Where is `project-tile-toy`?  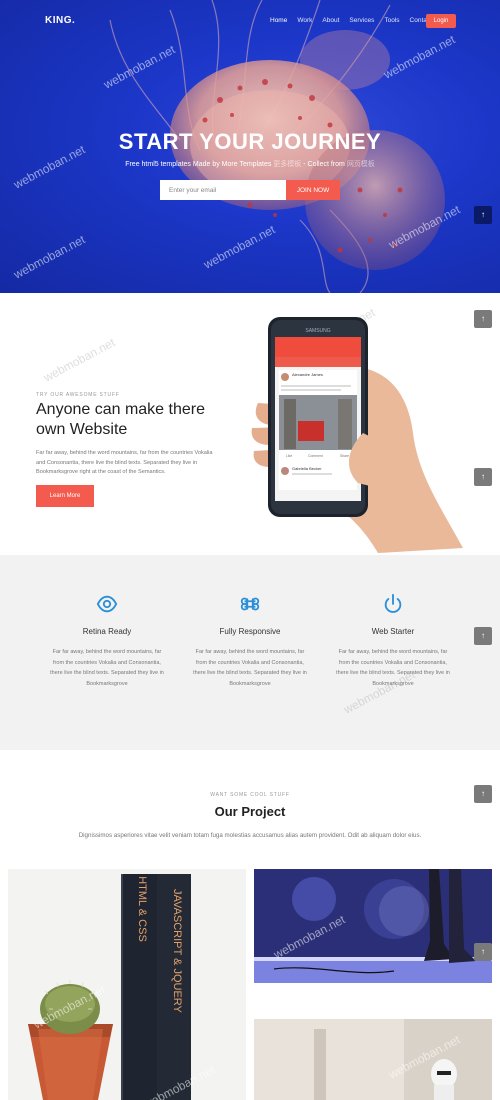
project-tile-toy is located at coordinates (373, 1059).